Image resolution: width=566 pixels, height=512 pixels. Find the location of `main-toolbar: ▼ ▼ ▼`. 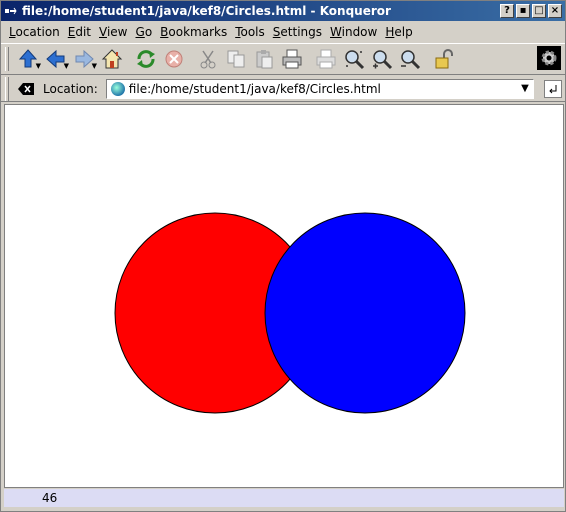

main-toolbar: ▼ ▼ ▼ is located at coordinates (283, 59).